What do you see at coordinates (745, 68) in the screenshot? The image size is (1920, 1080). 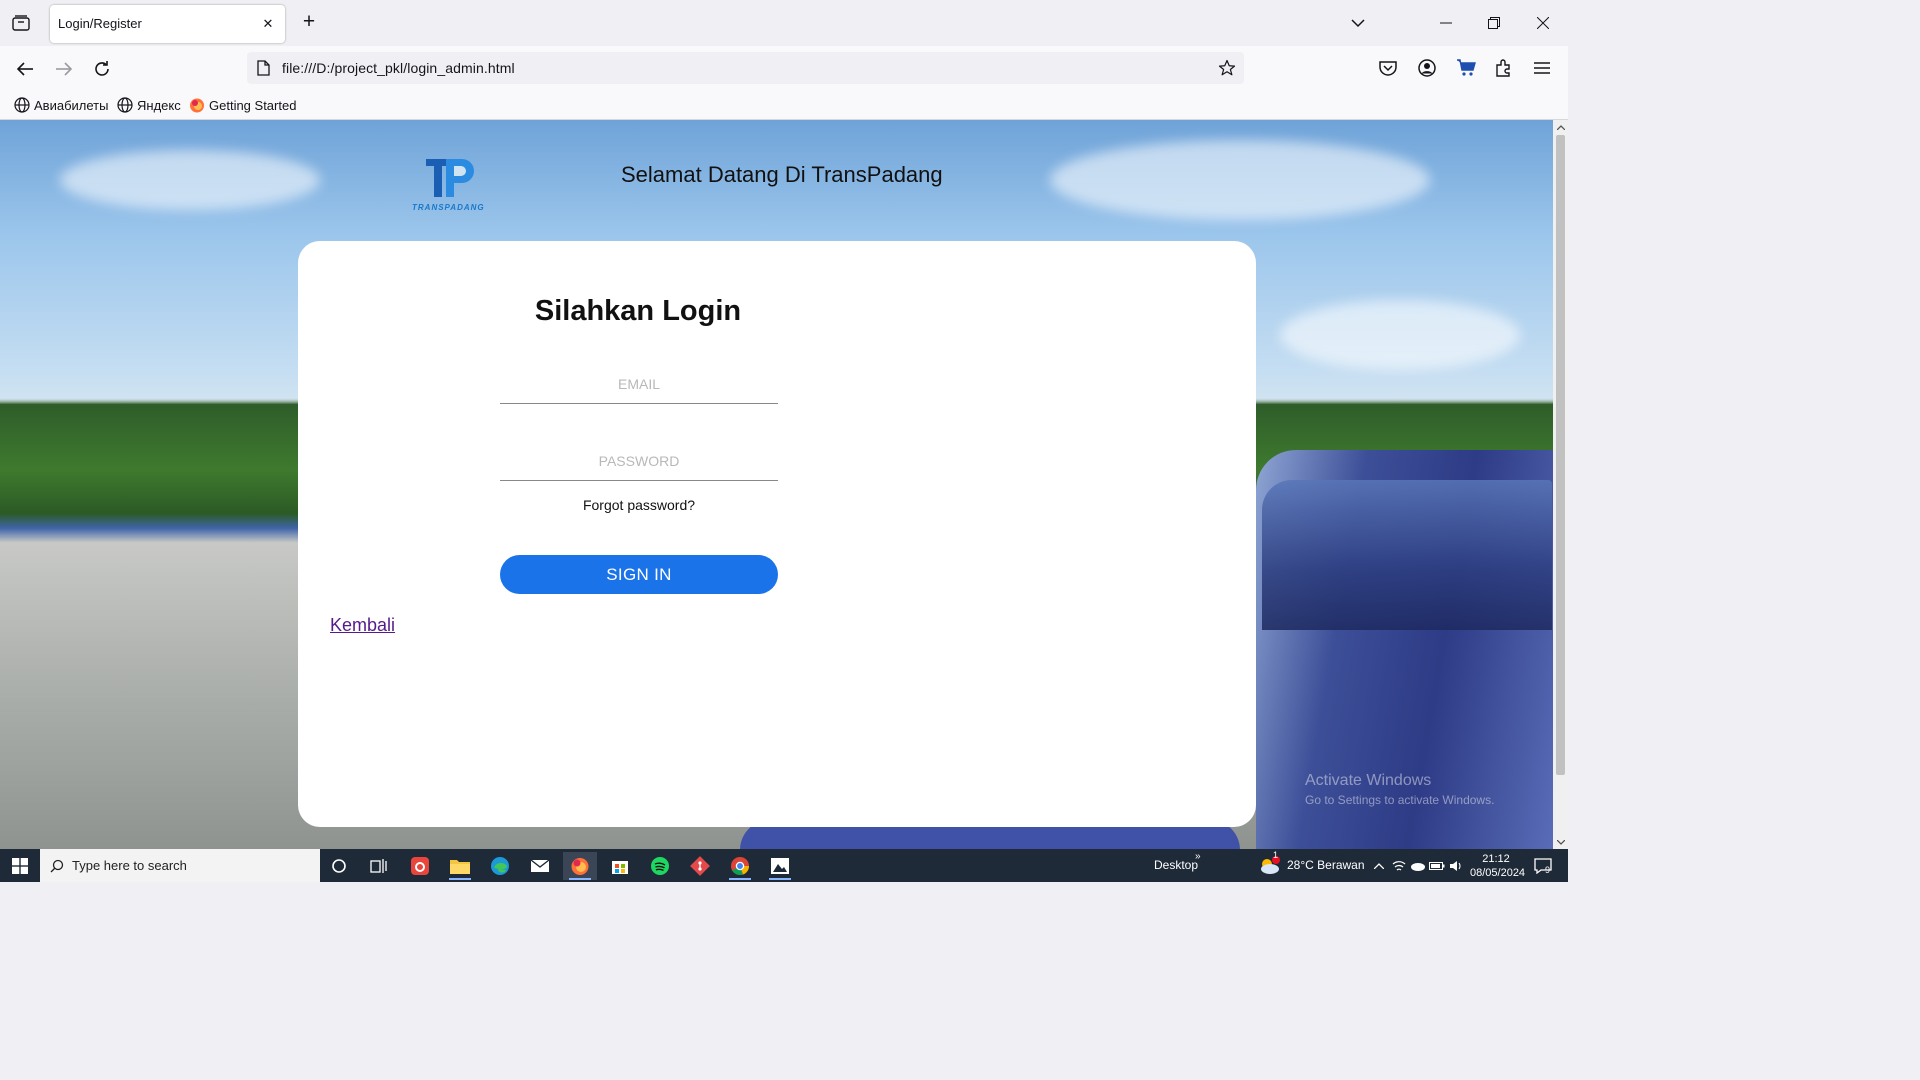 I see `url-bar: file:///D:/project_pkl/login_admin.html` at bounding box center [745, 68].